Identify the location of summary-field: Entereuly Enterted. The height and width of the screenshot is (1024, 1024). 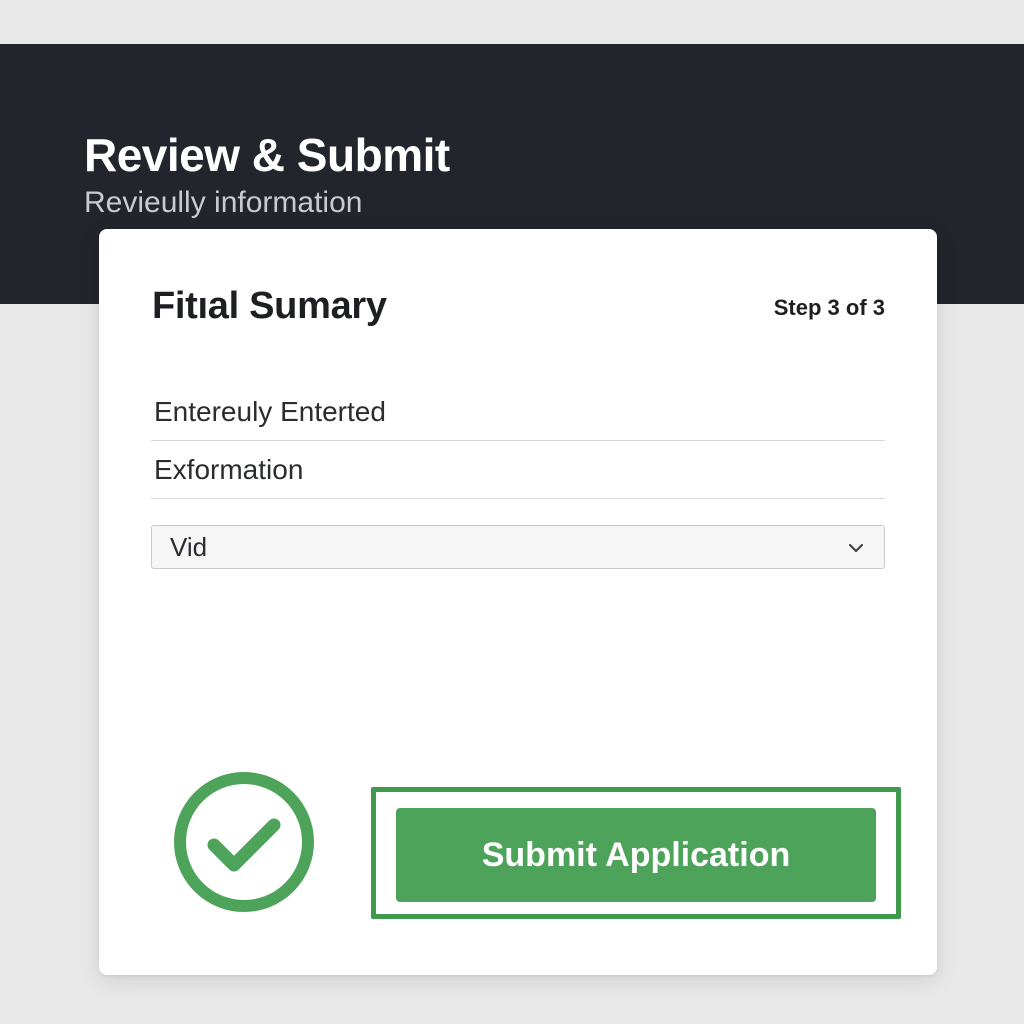
(518, 413).